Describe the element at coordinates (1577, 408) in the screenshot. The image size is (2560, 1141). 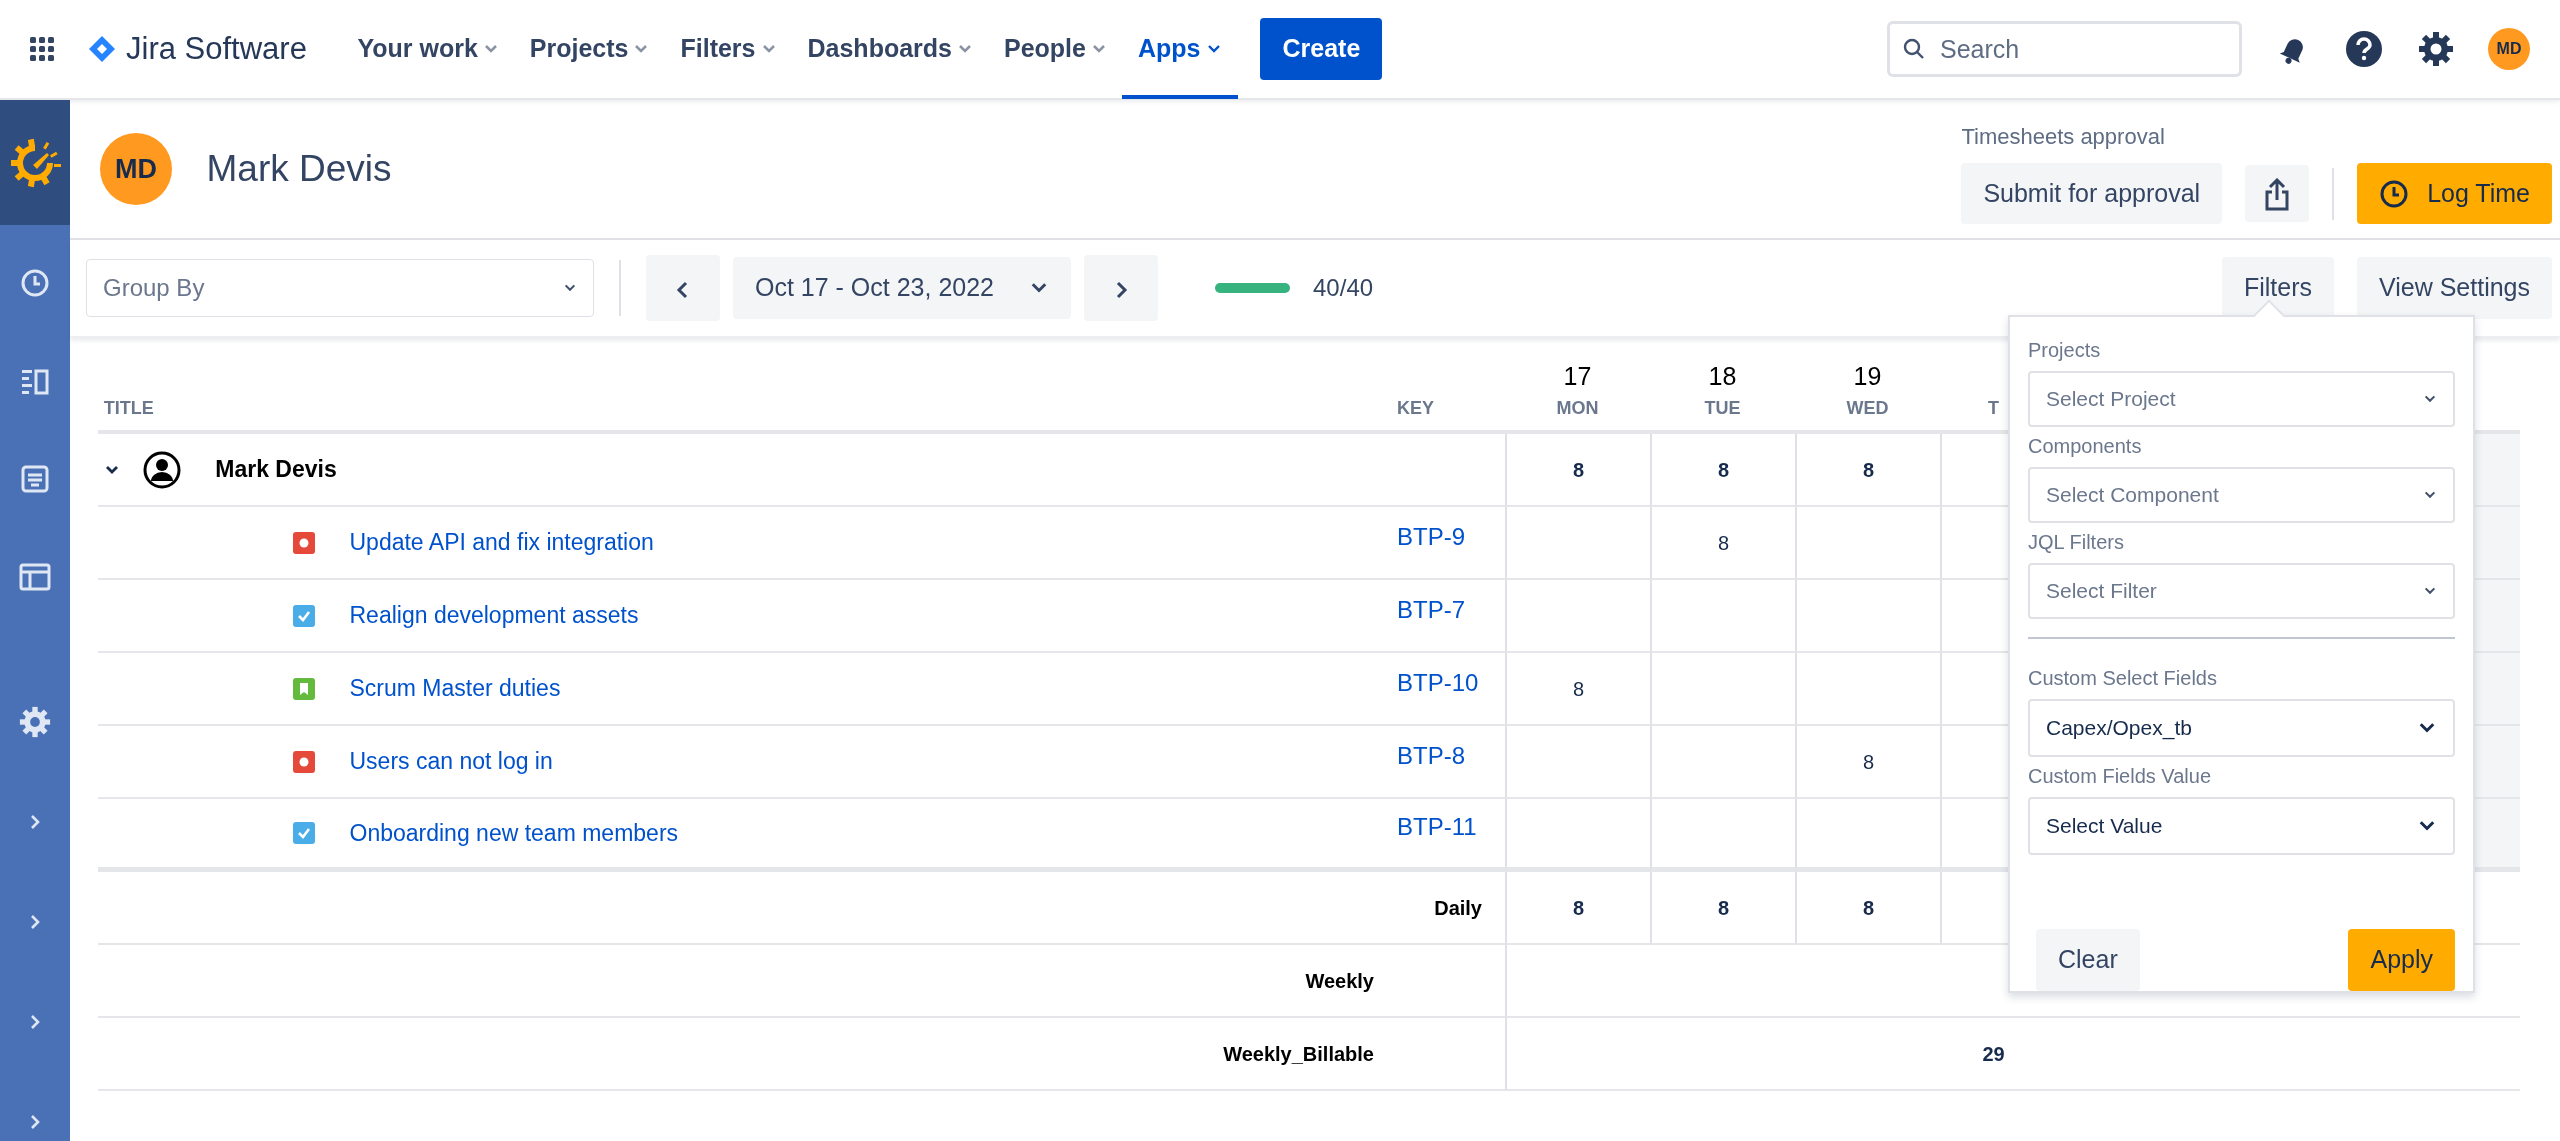
I see `day-name: MON` at that location.